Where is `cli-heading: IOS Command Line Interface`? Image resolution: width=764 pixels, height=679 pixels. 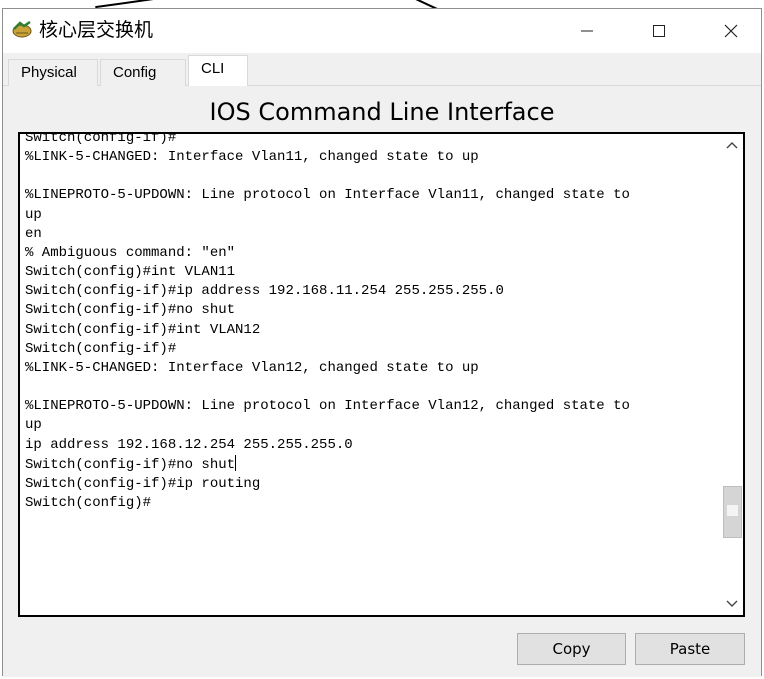 cli-heading: IOS Command Line Interface is located at coordinates (382, 112).